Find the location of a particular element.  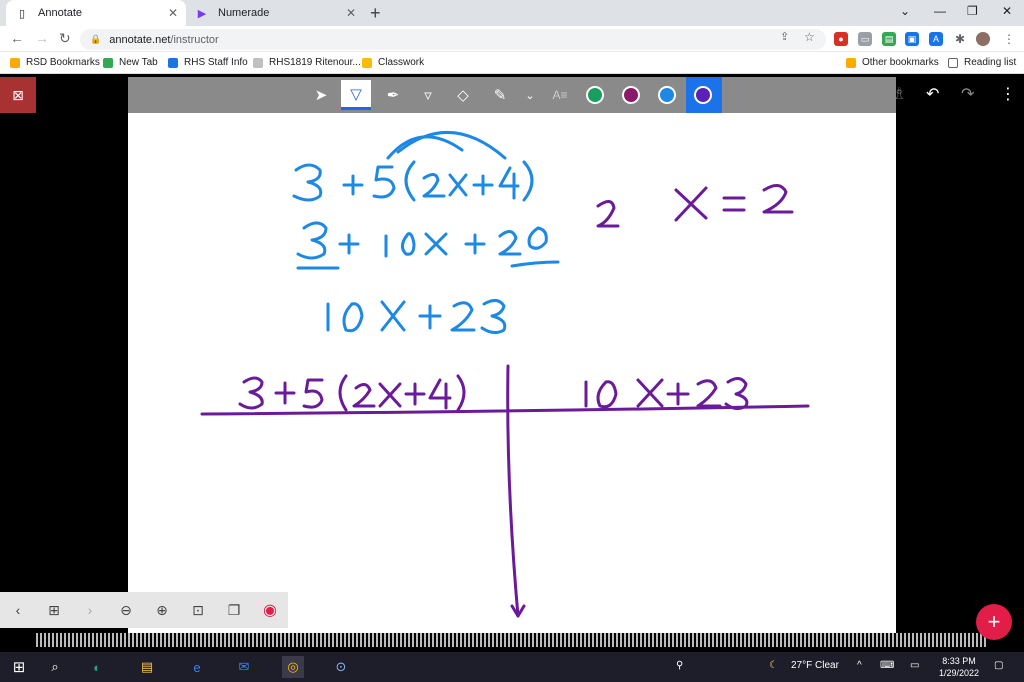

next-page-icon: › is located at coordinates (90, 610).